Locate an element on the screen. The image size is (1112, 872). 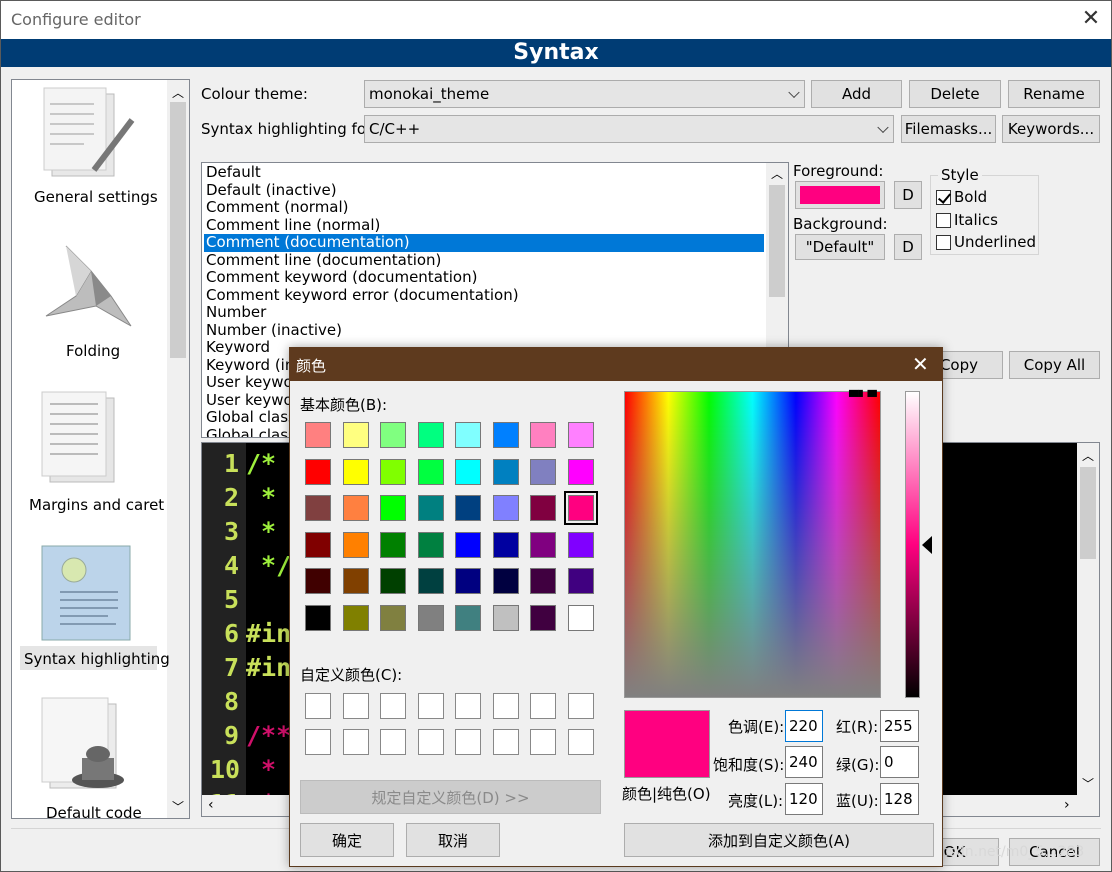
colour-theme-select: monokai_theme is located at coordinates (584, 94).